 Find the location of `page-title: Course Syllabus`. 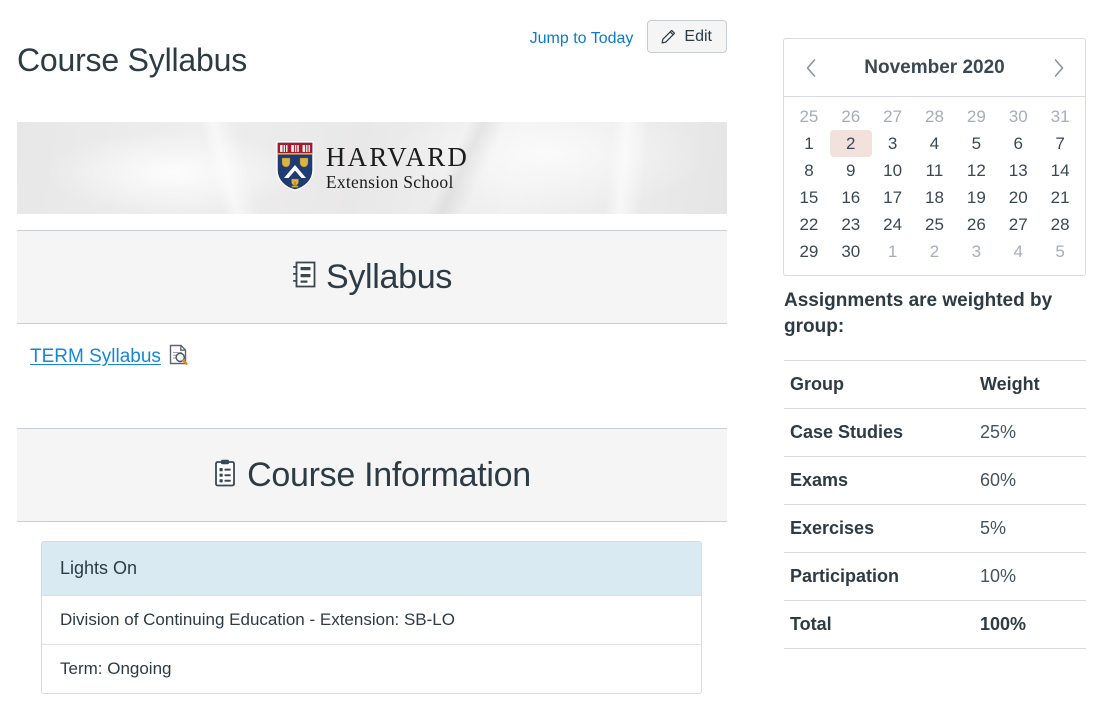

page-title: Course Syllabus is located at coordinates (132, 60).